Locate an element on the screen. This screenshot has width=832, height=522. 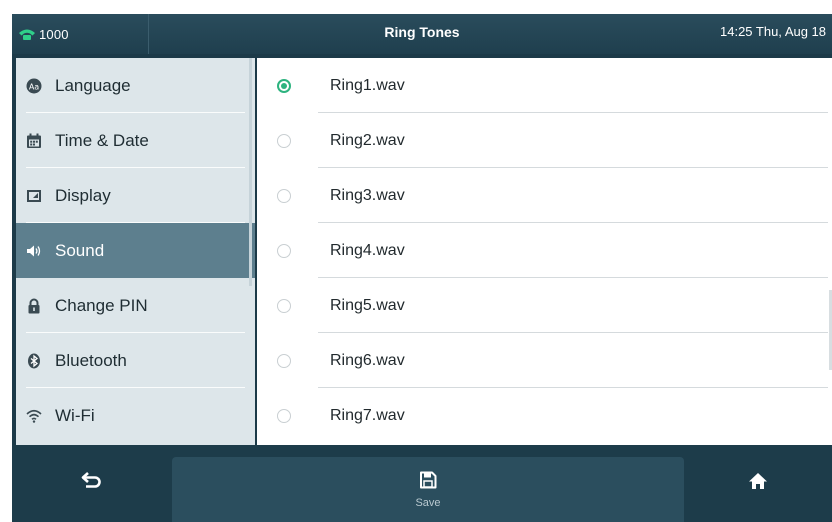
page-title: Ring Tones is located at coordinates (422, 32).